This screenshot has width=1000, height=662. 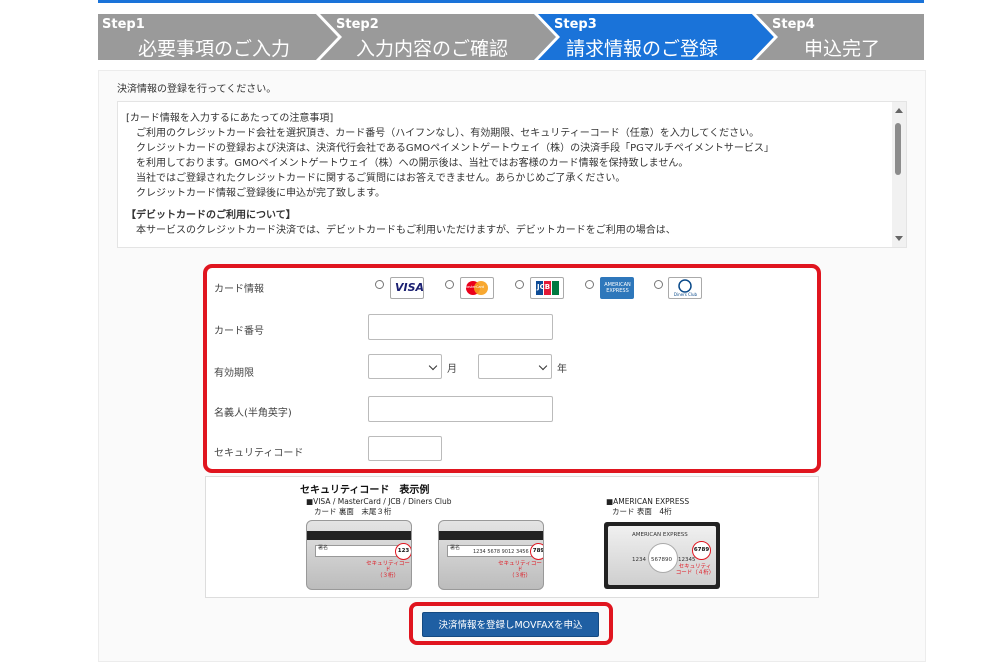 I want to click on card-number-input, so click(x=460, y=327).